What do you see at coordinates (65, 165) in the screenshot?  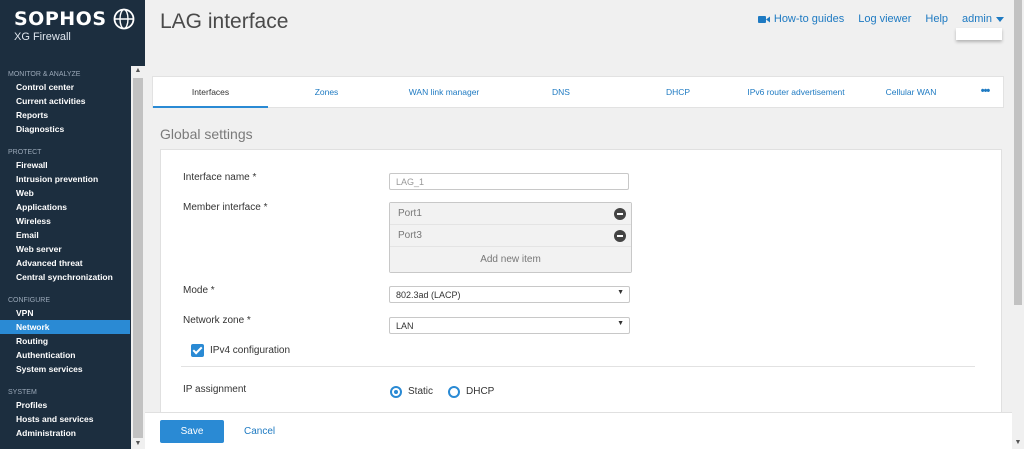 I see `nav-item-firewall: Firewall` at bounding box center [65, 165].